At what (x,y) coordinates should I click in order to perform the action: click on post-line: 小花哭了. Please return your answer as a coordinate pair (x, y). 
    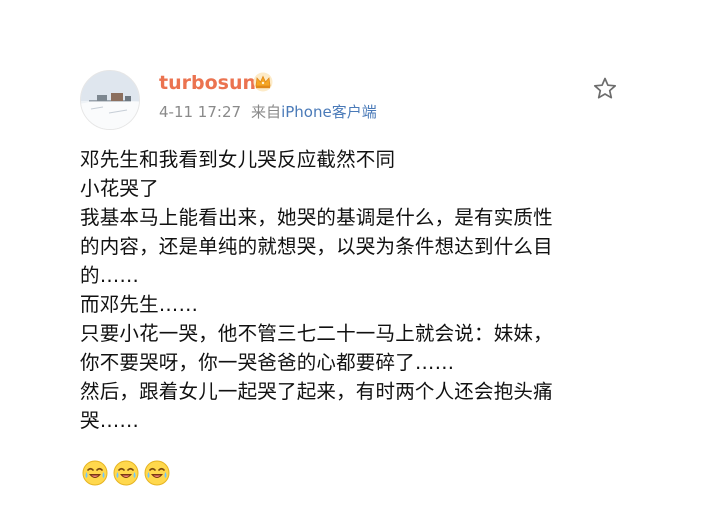
    Looking at the image, I should click on (119, 188).